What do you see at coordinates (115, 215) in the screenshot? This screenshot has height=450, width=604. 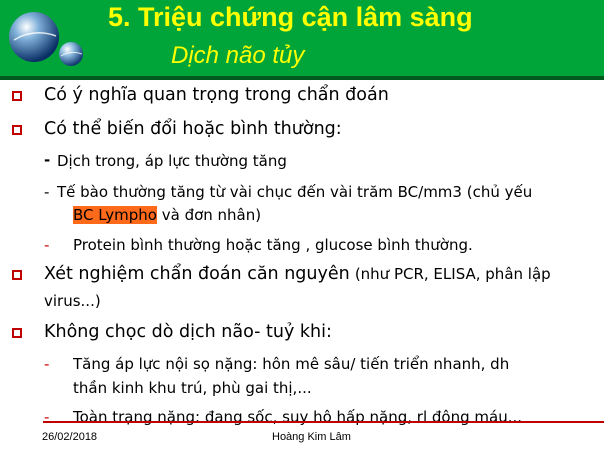 I see `highlighted-term: BC Lympho` at bounding box center [115, 215].